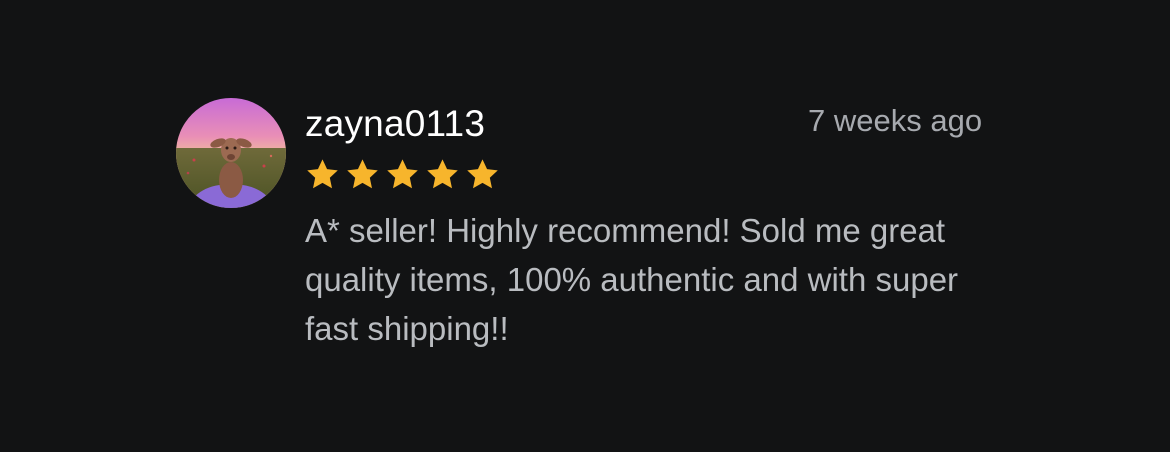 The height and width of the screenshot is (452, 1170). I want to click on username: zayna0113, so click(395, 124).